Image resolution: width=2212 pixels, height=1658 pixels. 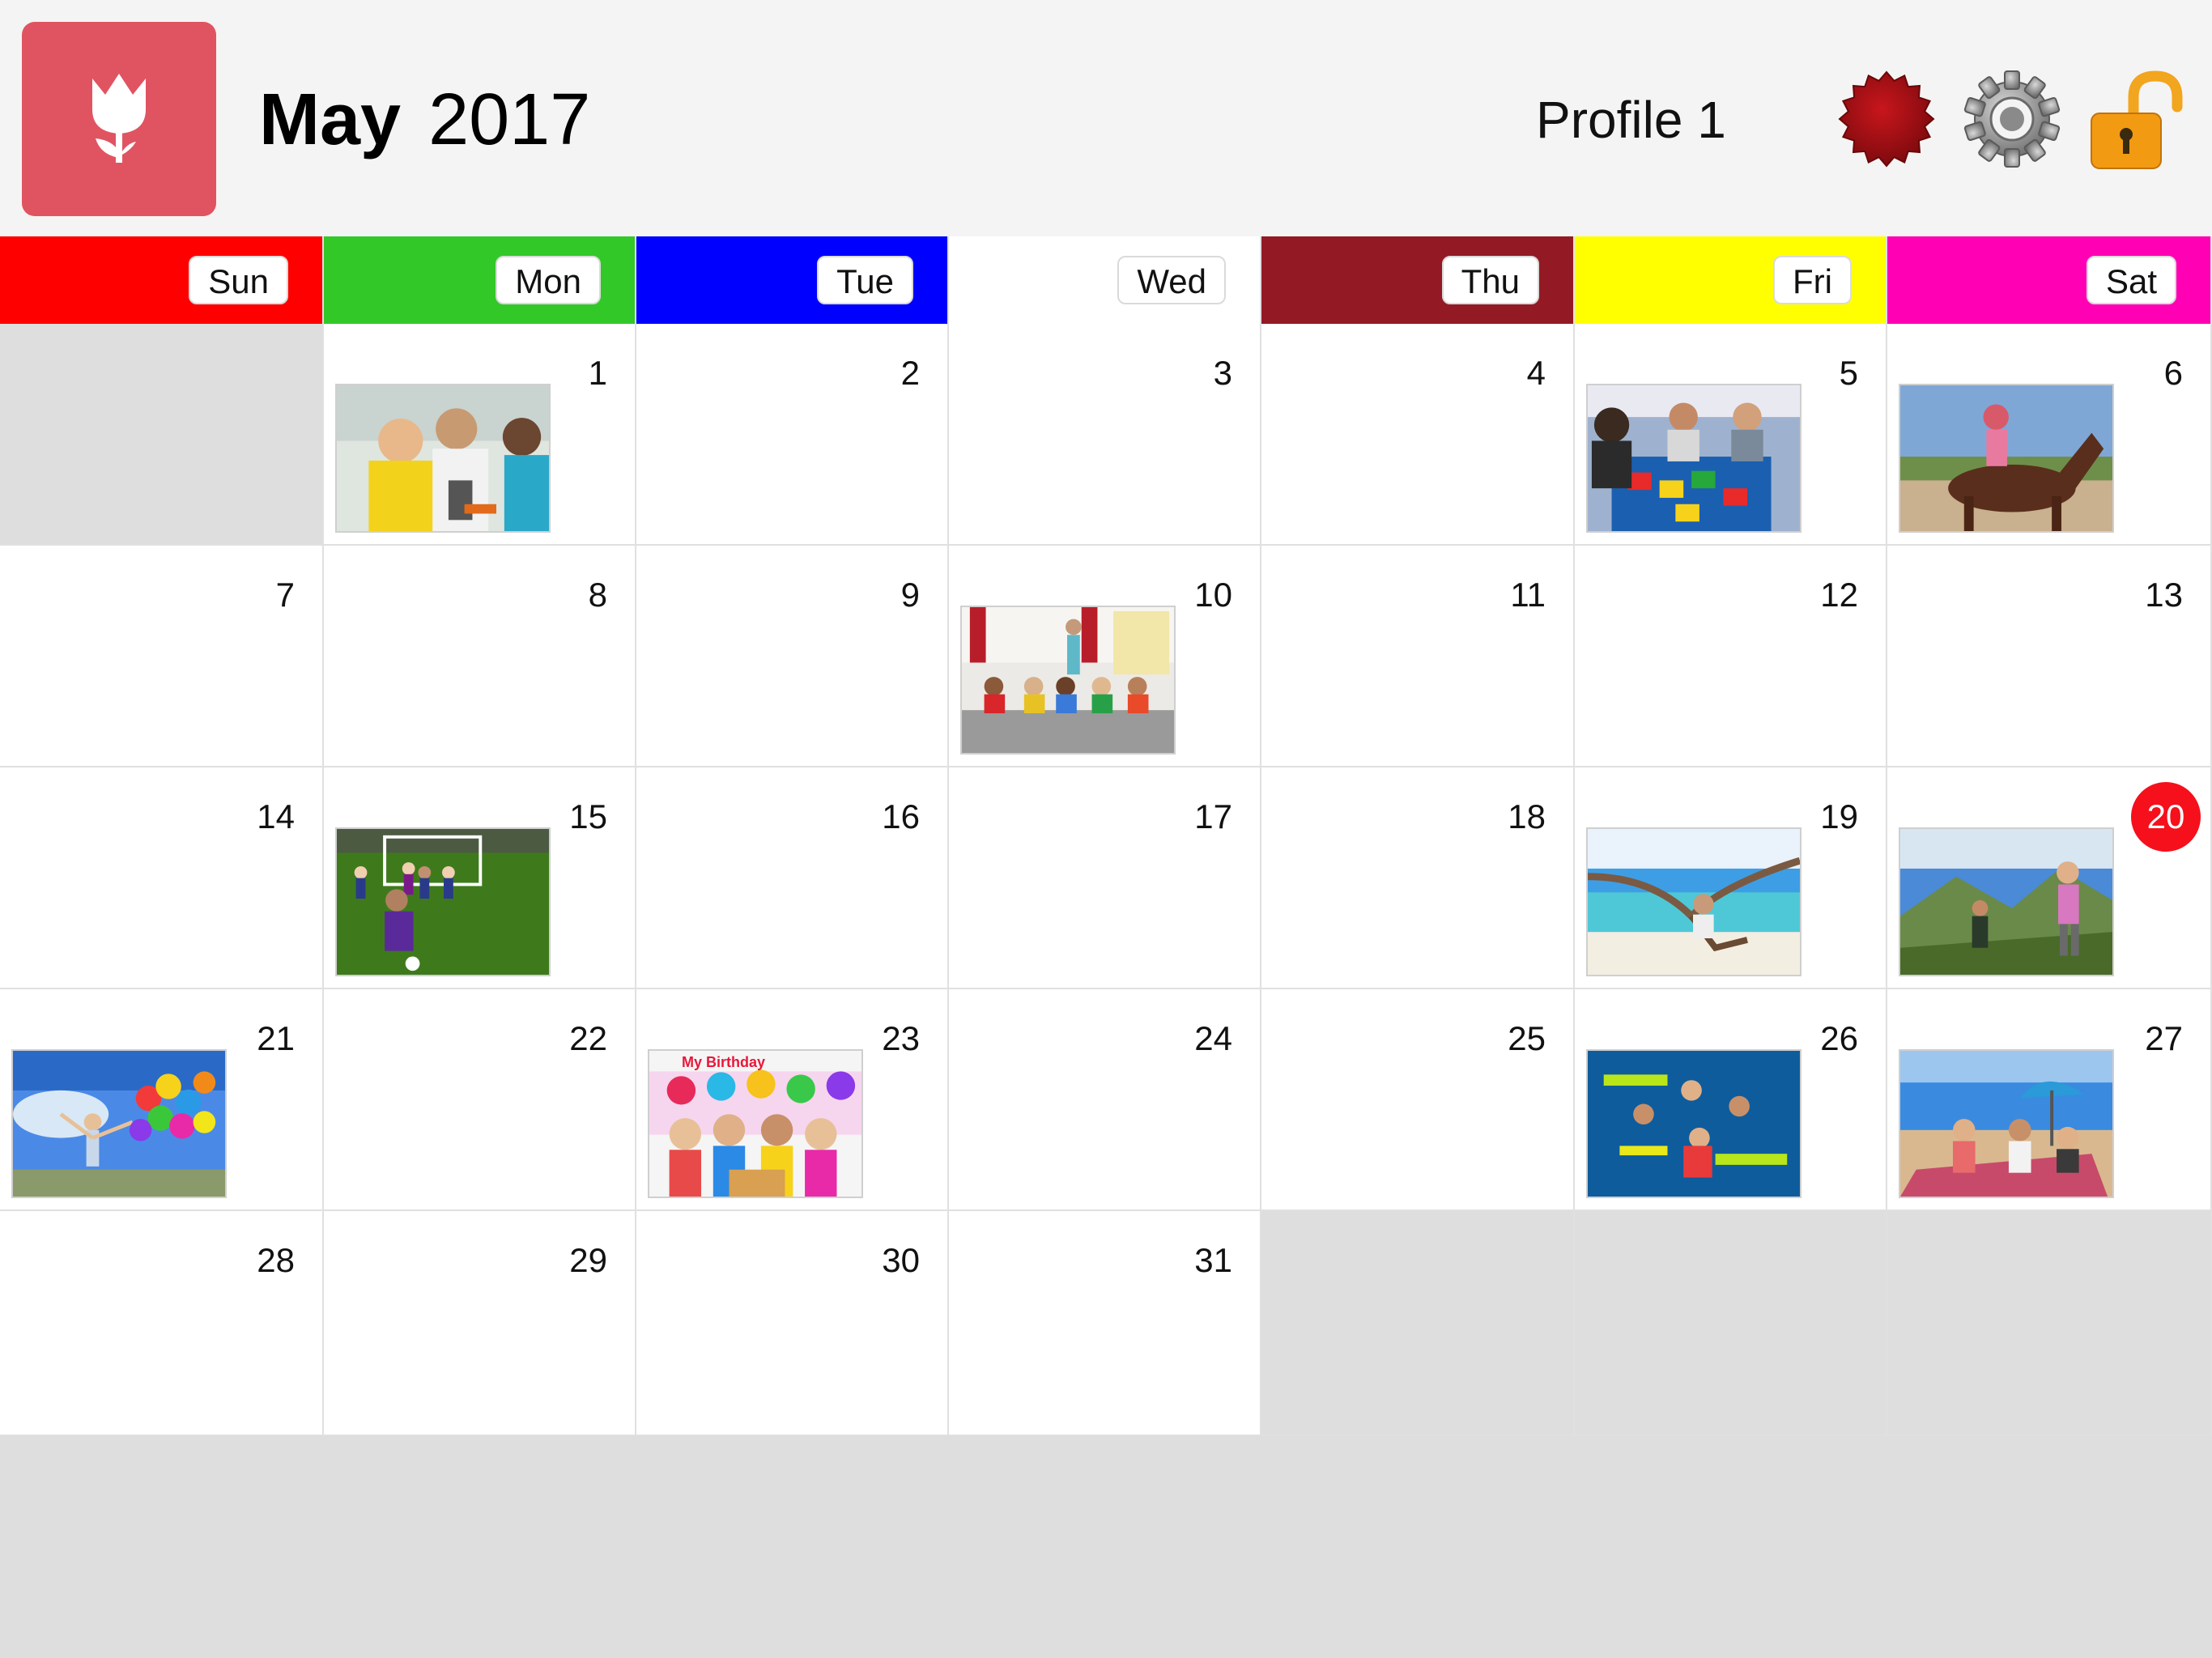 I want to click on day-number: 4, so click(x=1536, y=373).